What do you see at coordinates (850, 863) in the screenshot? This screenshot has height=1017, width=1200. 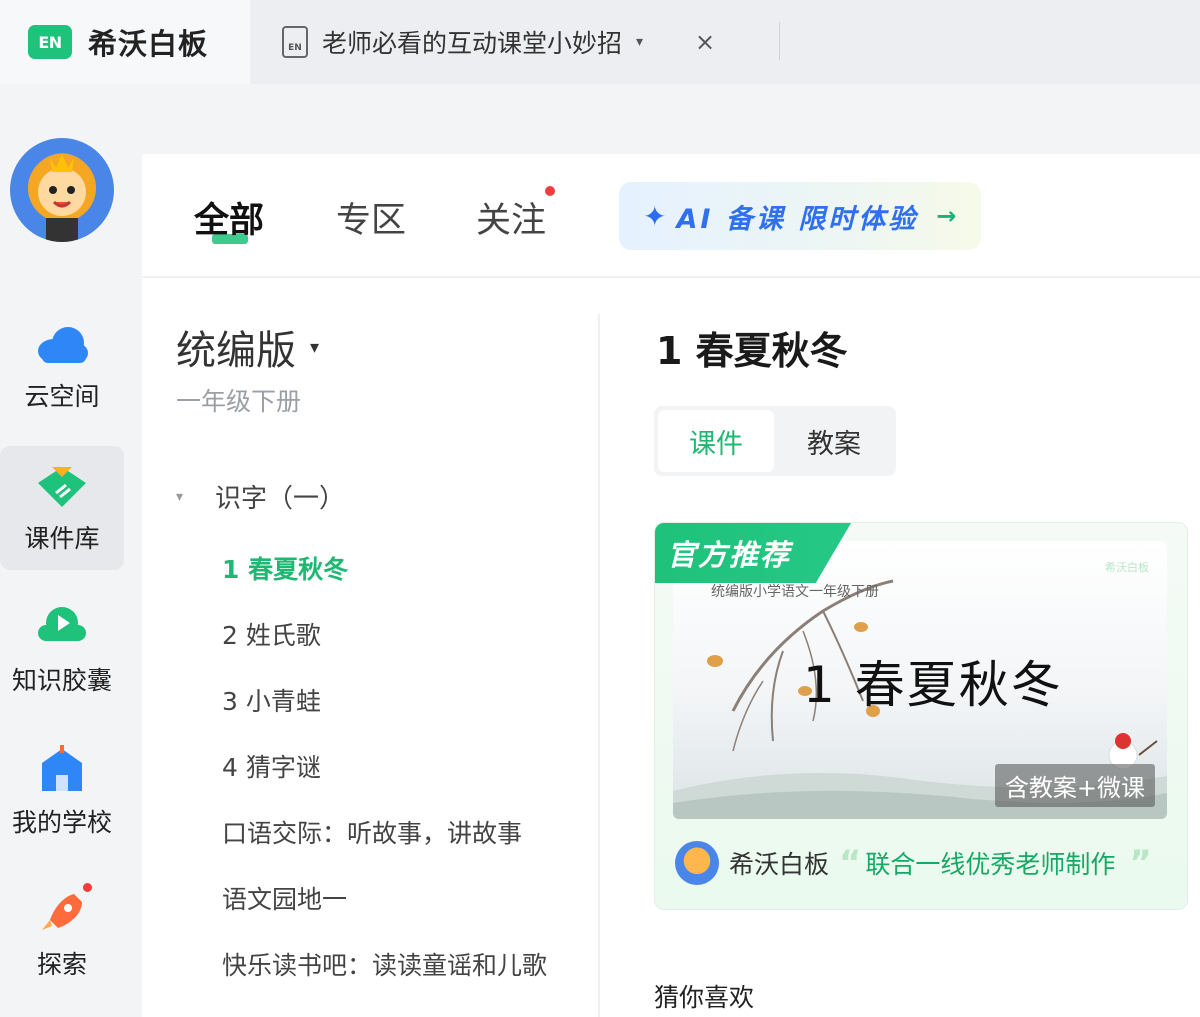 I see `quote-open-icon: “` at bounding box center [850, 863].